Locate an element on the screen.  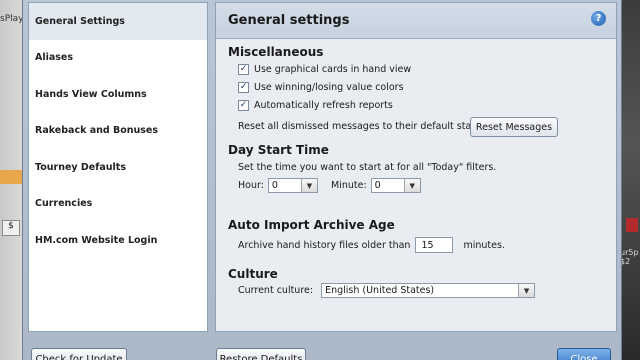
background-card is located at coordinates (632, 225).